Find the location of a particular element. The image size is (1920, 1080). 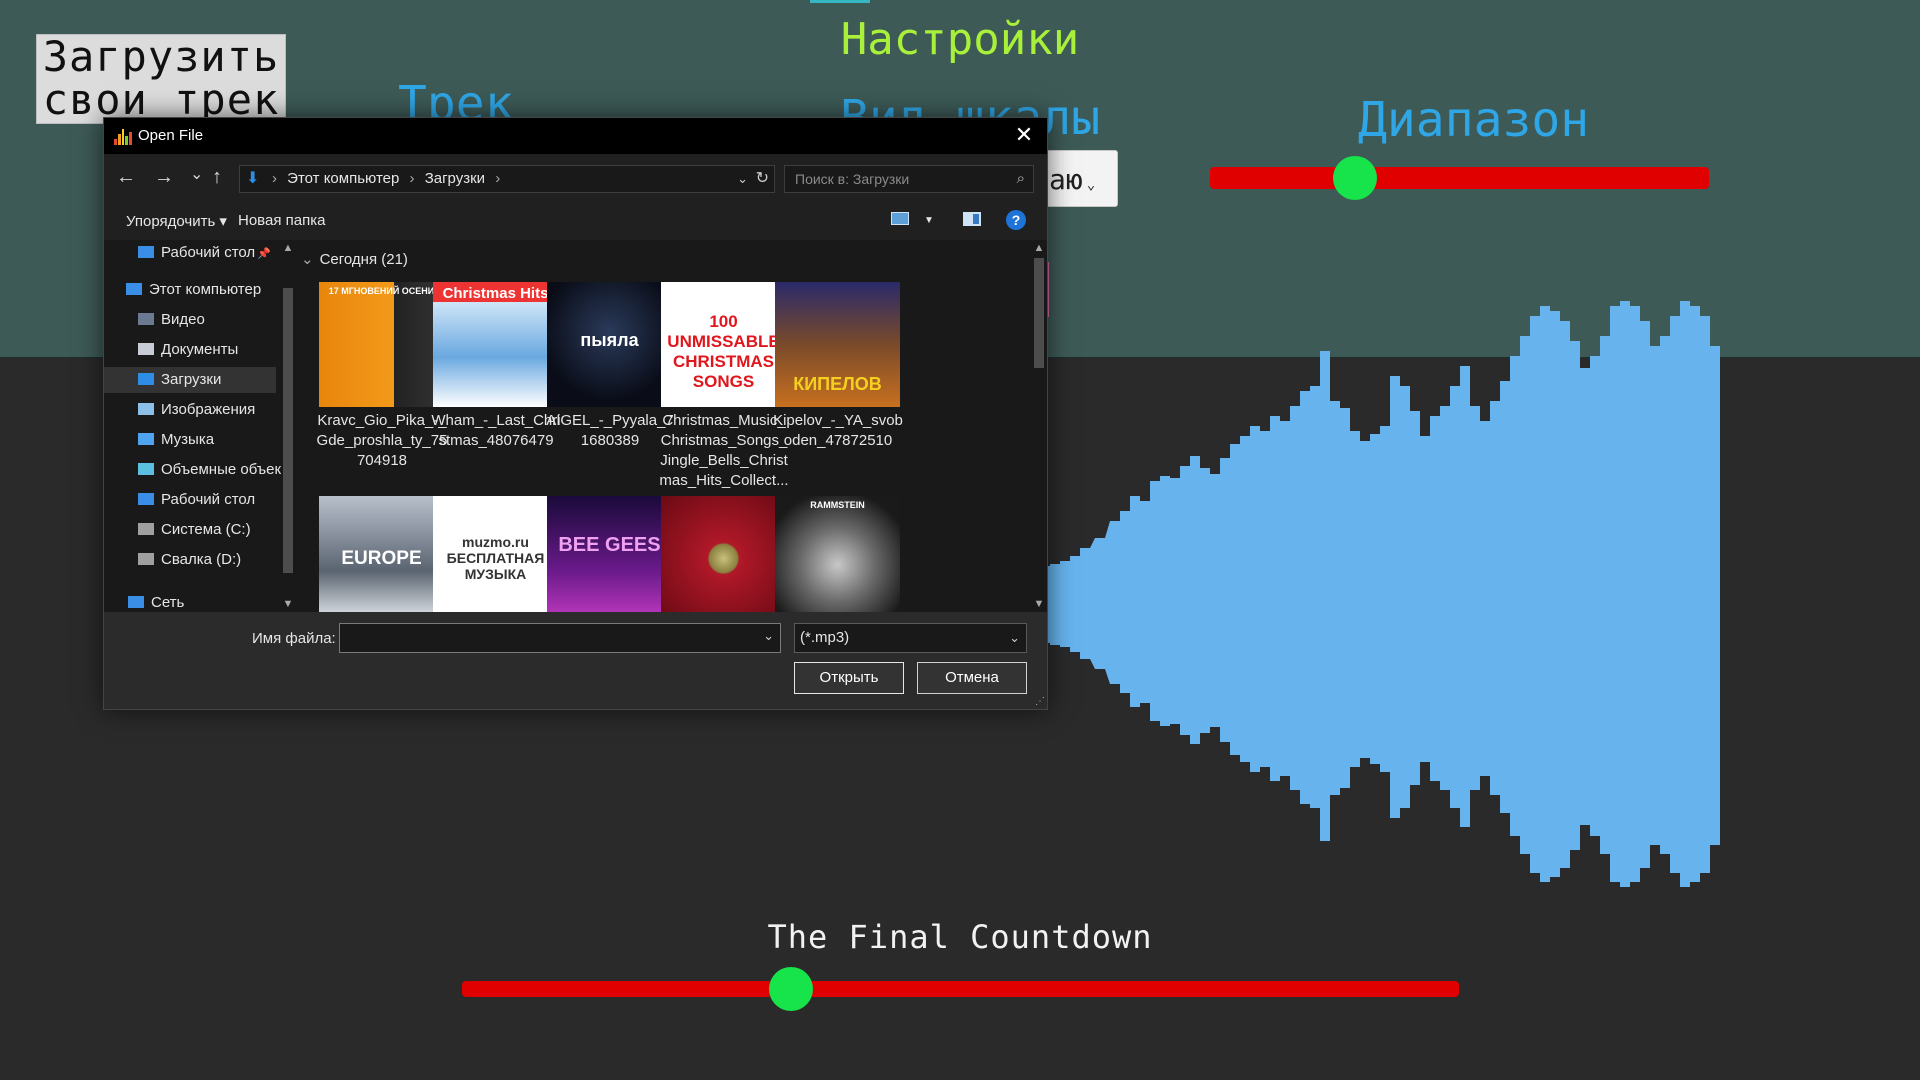

album-cover-thumbnail: EUROPE is located at coordinates (381, 554).